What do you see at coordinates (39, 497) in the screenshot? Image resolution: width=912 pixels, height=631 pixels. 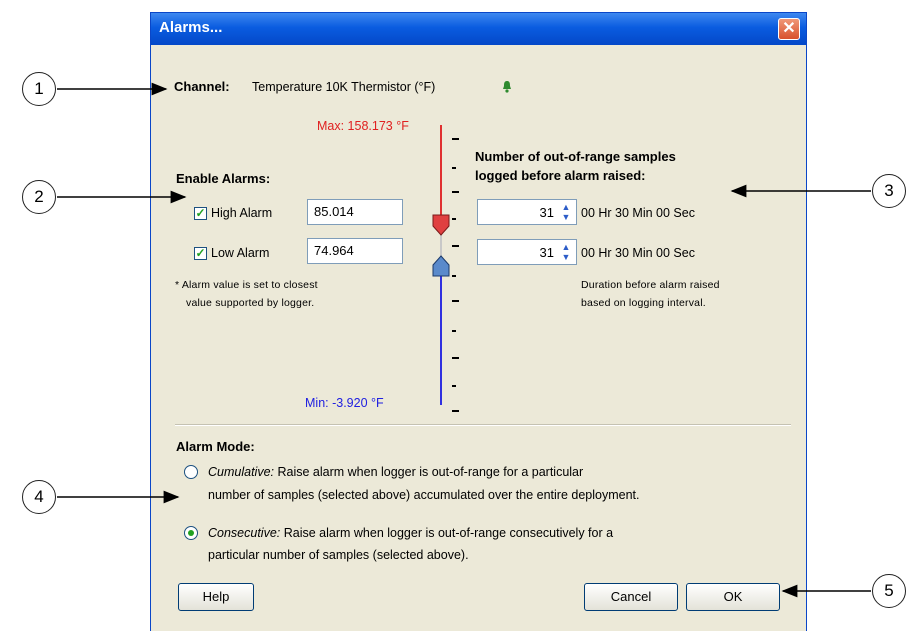 I see `callout-4: 4` at bounding box center [39, 497].